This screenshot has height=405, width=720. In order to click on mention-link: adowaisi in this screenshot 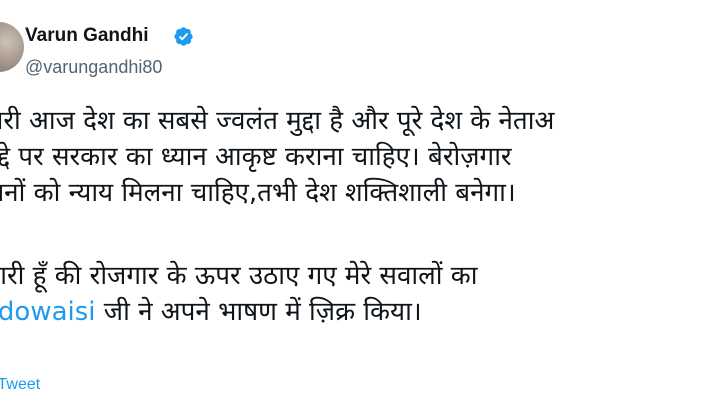, I will do `click(48, 312)`.